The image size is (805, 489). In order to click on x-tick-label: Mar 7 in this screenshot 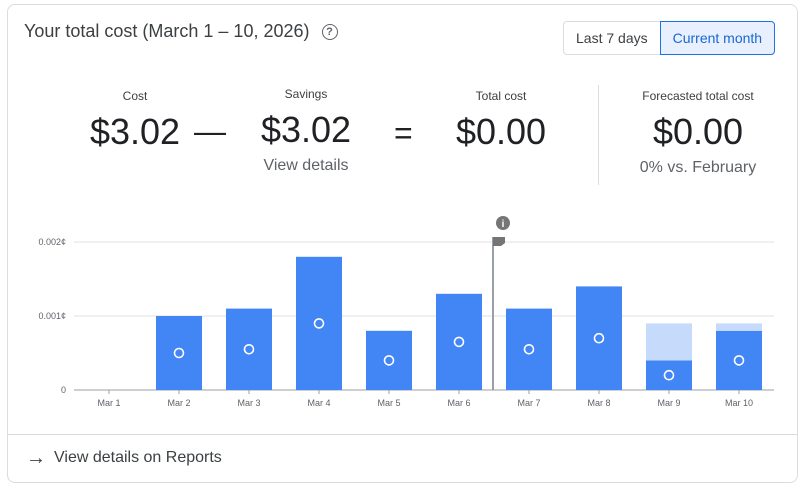, I will do `click(528, 403)`.